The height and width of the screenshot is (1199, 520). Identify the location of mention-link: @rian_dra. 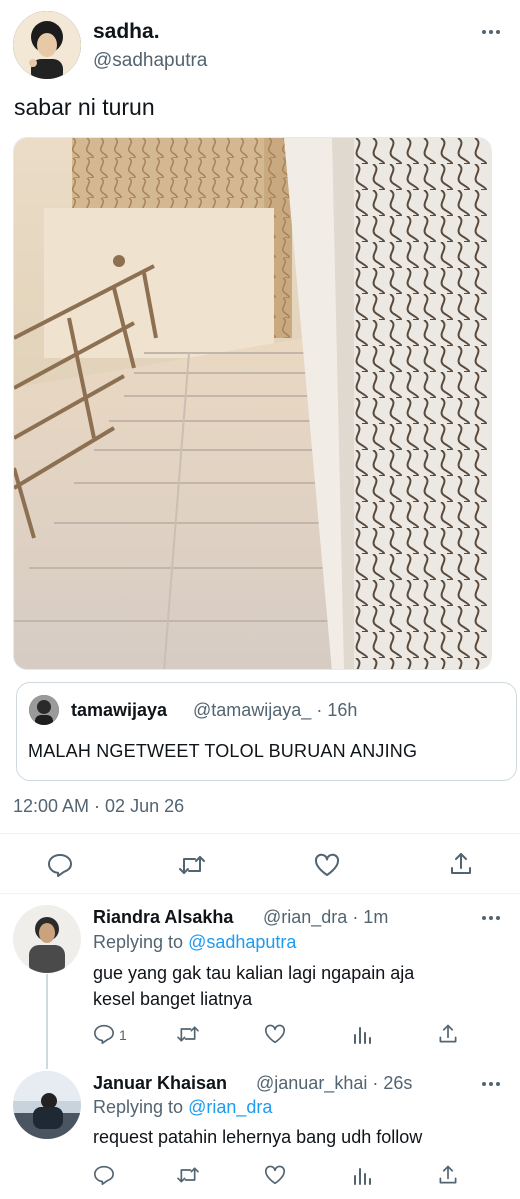
(230, 1107).